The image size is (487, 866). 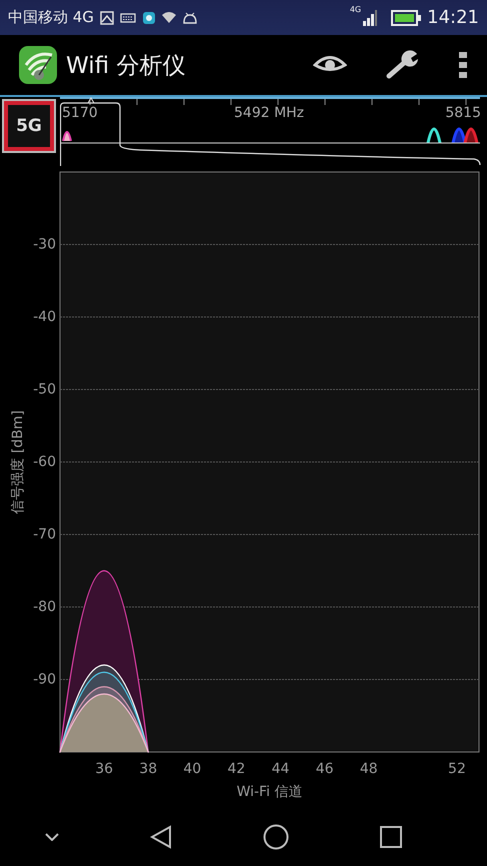 I want to click on y-tick-label: -60, so click(x=44, y=462).